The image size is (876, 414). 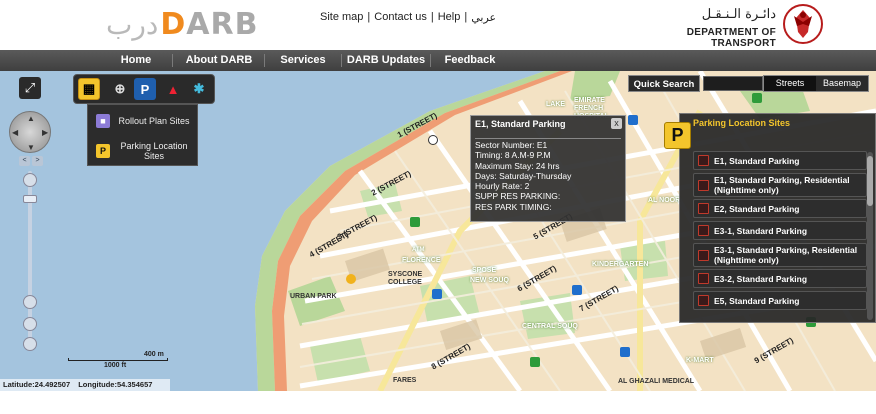 What do you see at coordinates (30, 180) in the screenshot?
I see `zoom-in-button` at bounding box center [30, 180].